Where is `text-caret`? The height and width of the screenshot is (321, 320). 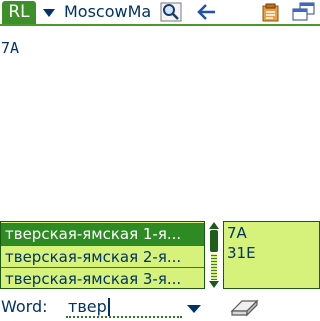 text-caret is located at coordinates (109, 307).